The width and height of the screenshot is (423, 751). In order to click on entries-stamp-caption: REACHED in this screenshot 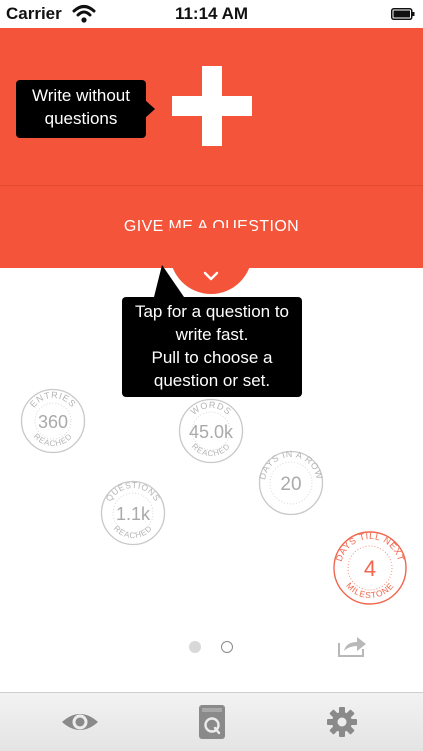, I will do `click(52, 440)`.